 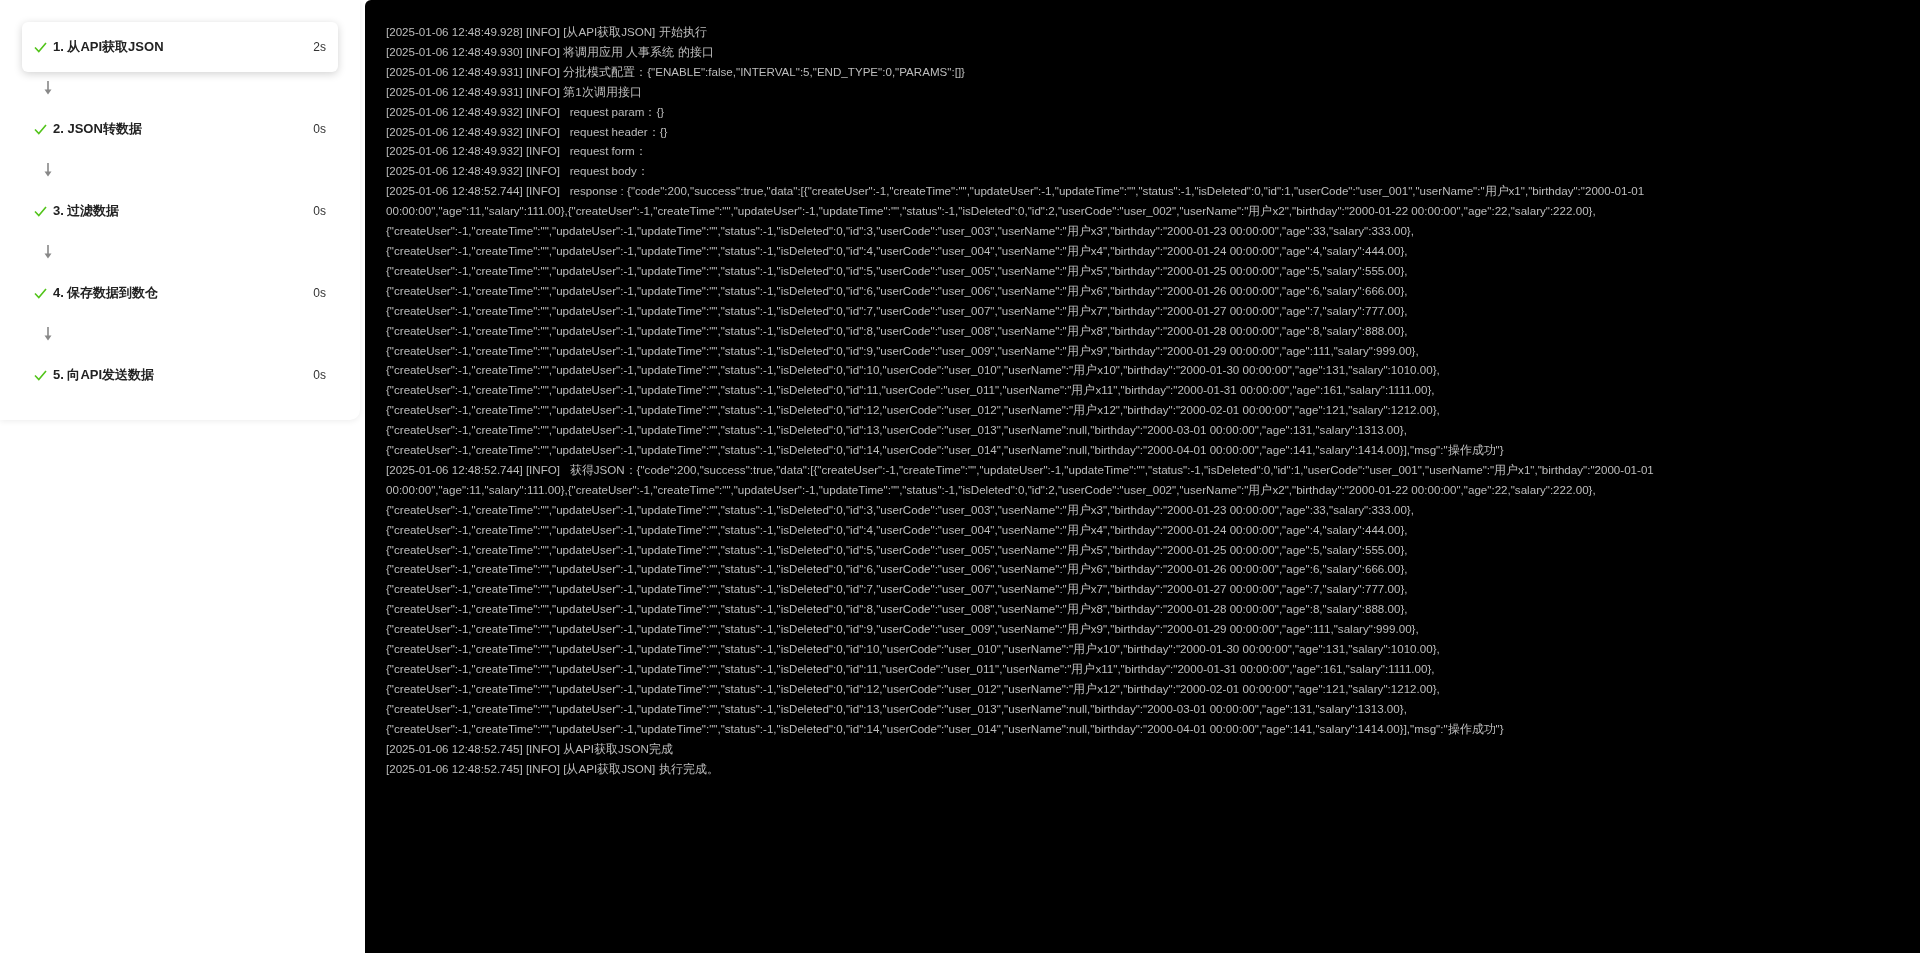 I want to click on step-item: 2. JSON转数据 0s, so click(x=180, y=129).